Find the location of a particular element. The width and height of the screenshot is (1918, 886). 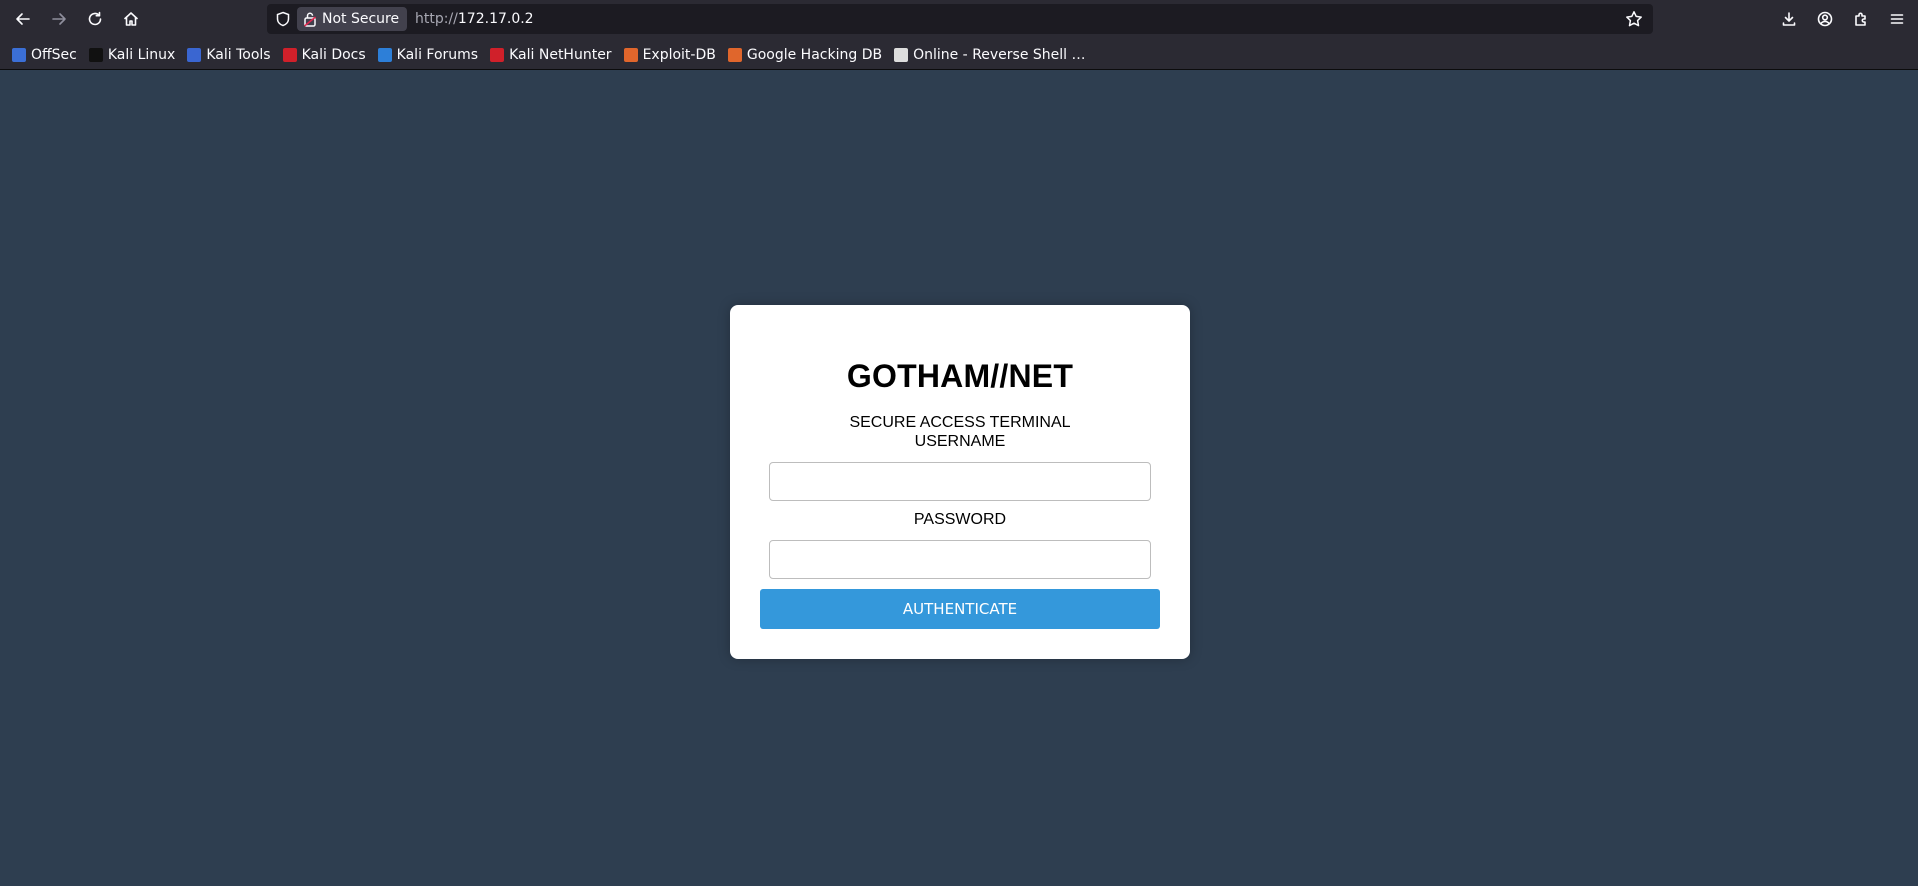

reload-button is located at coordinates (95, 19).